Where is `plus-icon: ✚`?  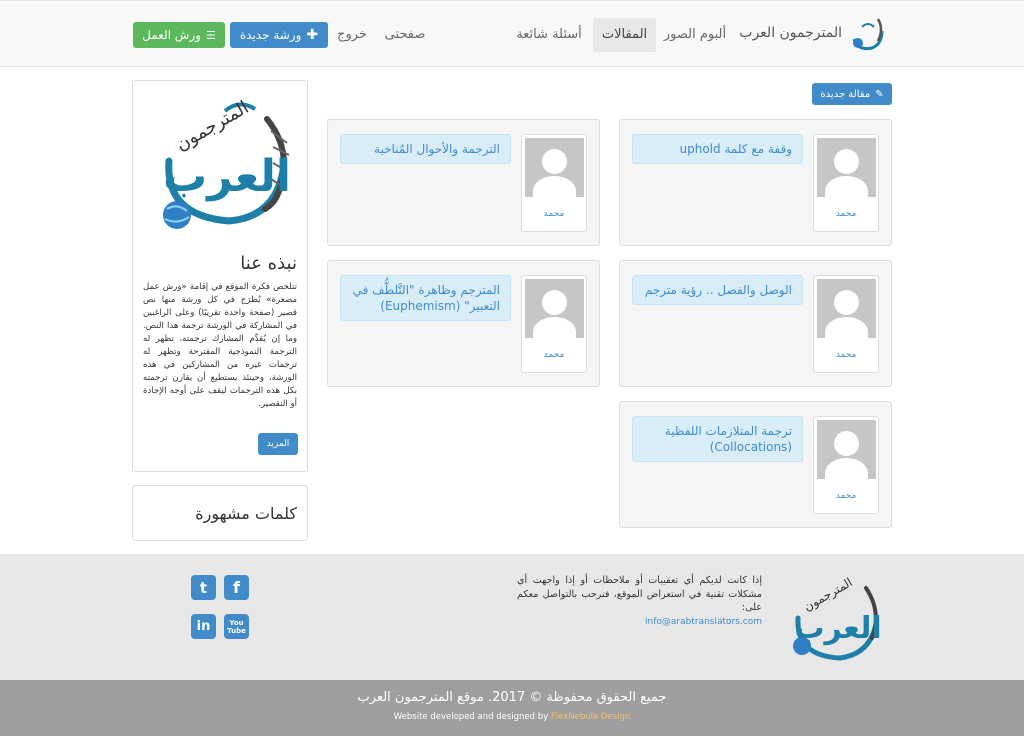
plus-icon: ✚ is located at coordinates (312, 35).